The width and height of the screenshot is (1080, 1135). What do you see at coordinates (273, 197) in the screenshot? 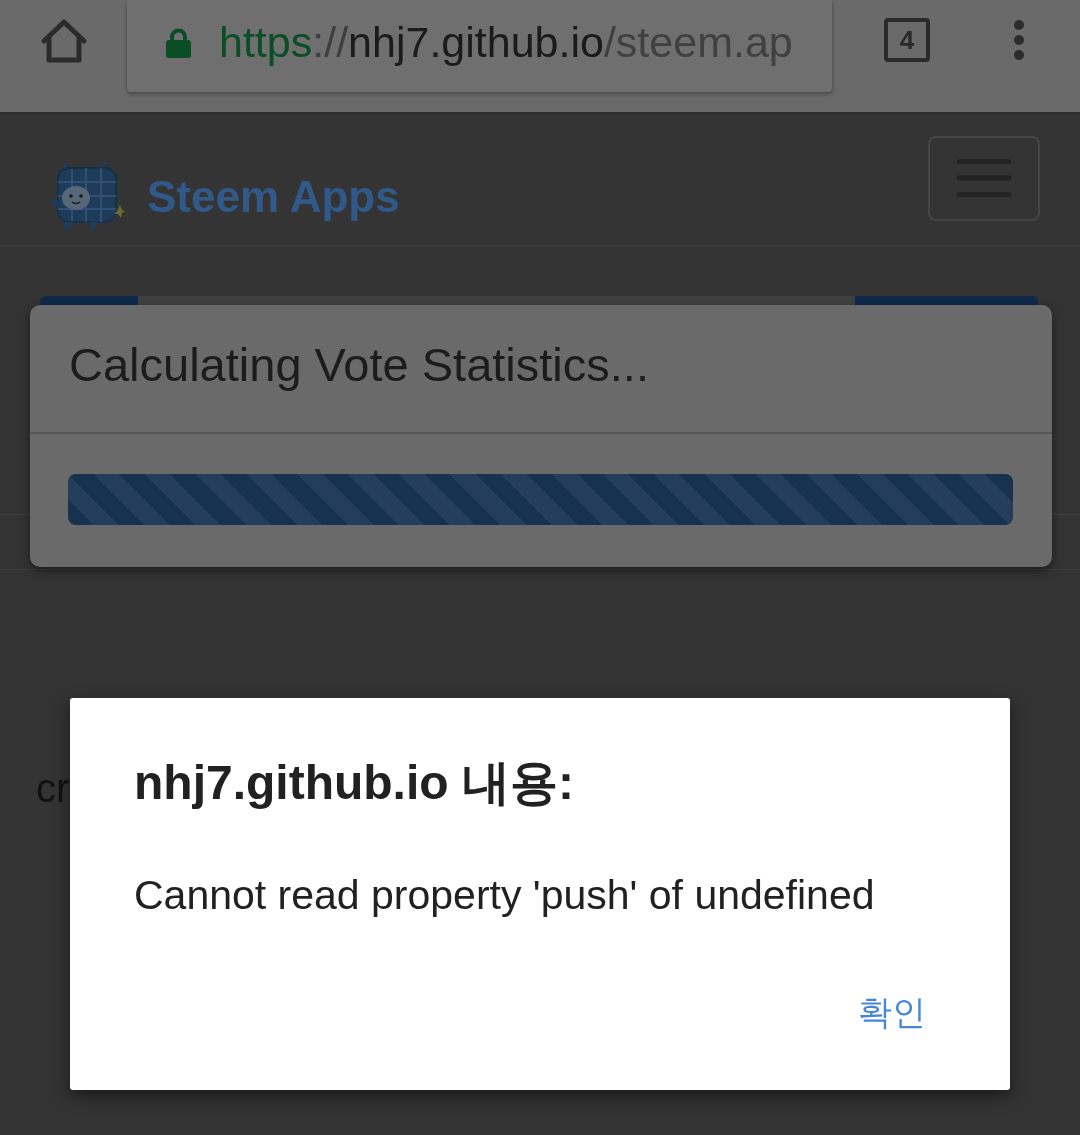
I see `brand-title: Steem Apps` at bounding box center [273, 197].